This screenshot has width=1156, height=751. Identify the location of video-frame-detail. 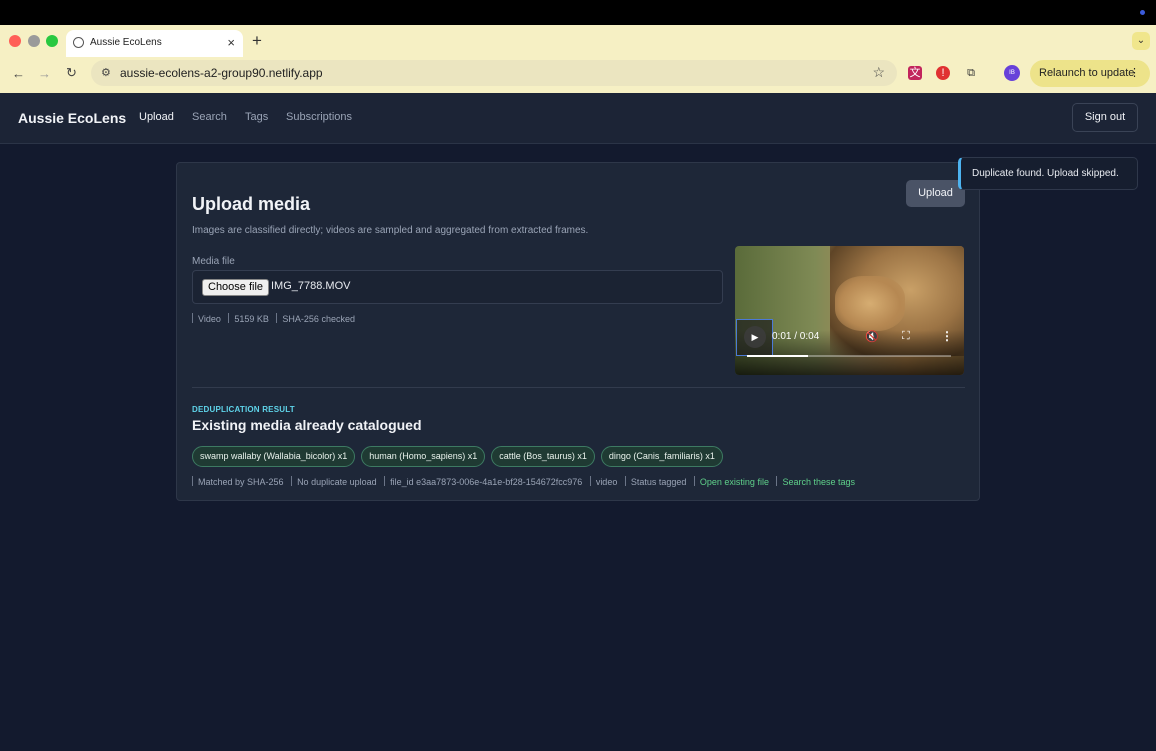
(870, 303).